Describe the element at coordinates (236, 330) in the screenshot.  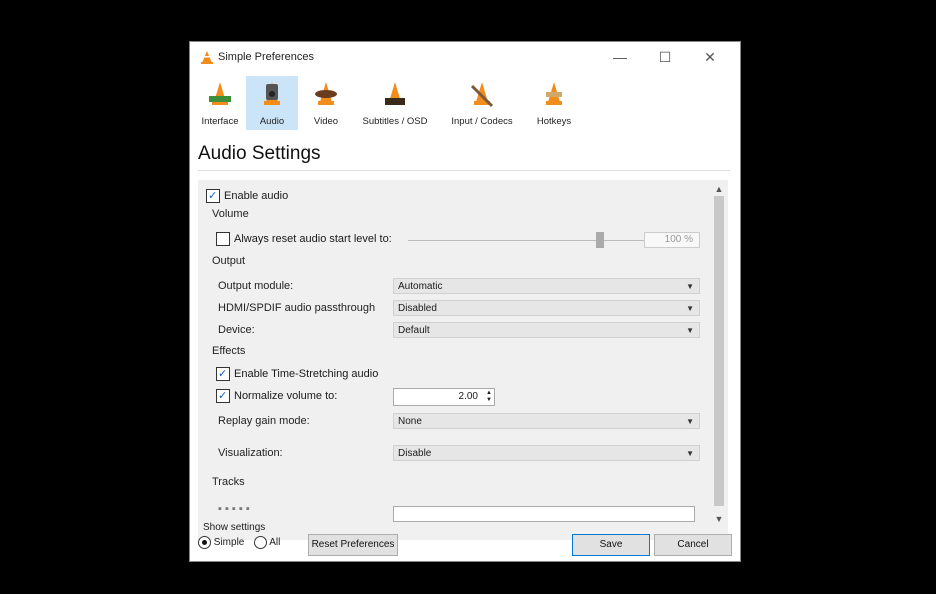
I see `device-label: Device:` at that location.